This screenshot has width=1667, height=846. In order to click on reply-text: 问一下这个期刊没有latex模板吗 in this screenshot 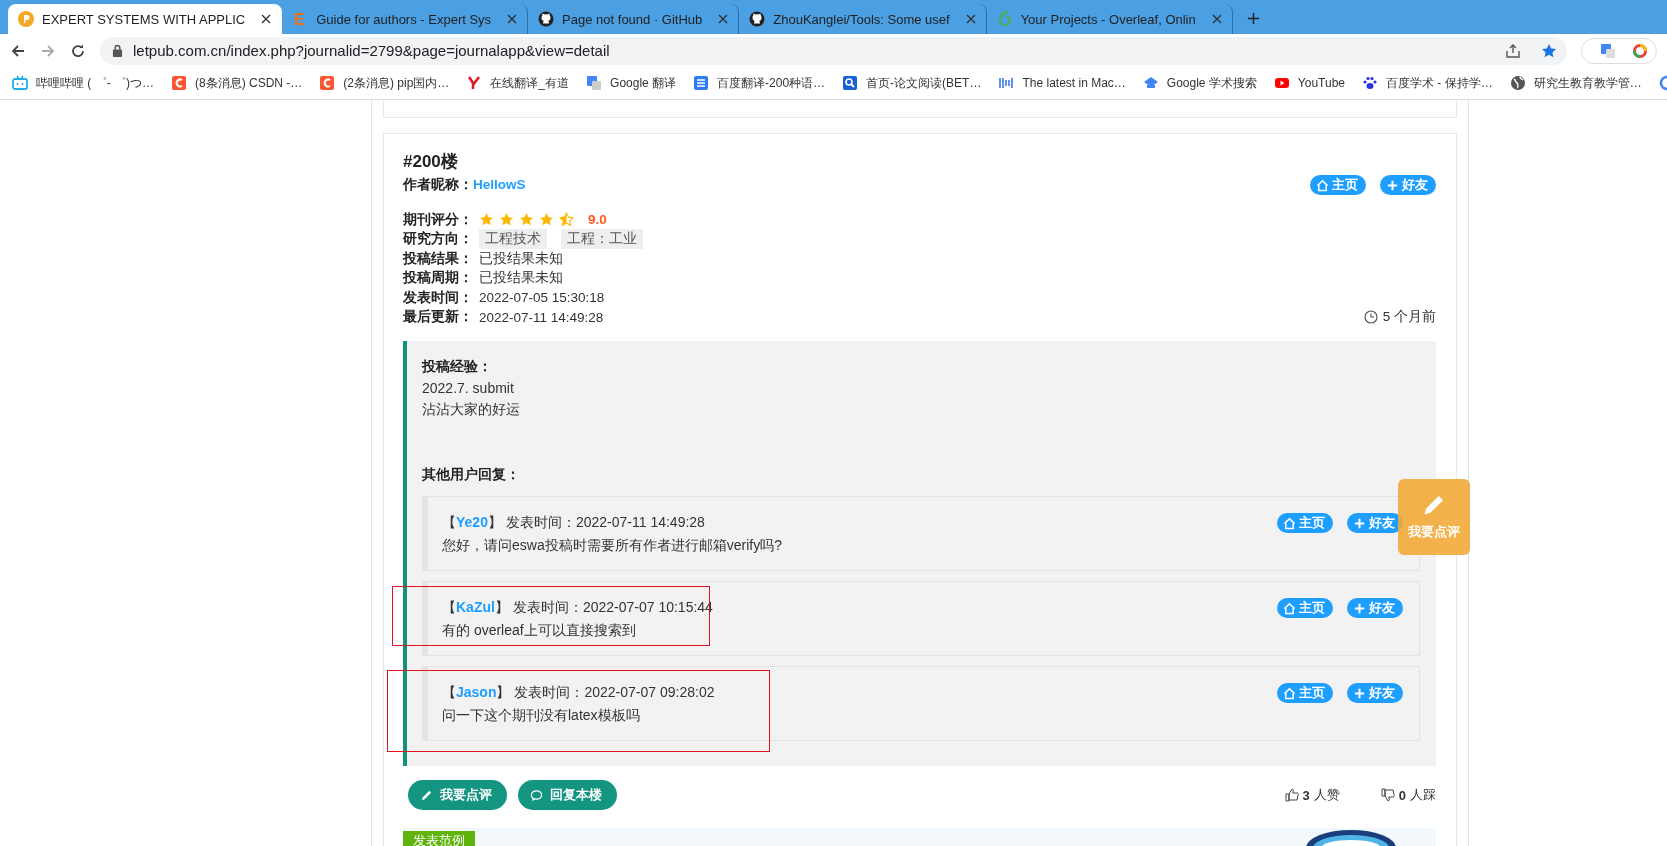, I will do `click(541, 715)`.